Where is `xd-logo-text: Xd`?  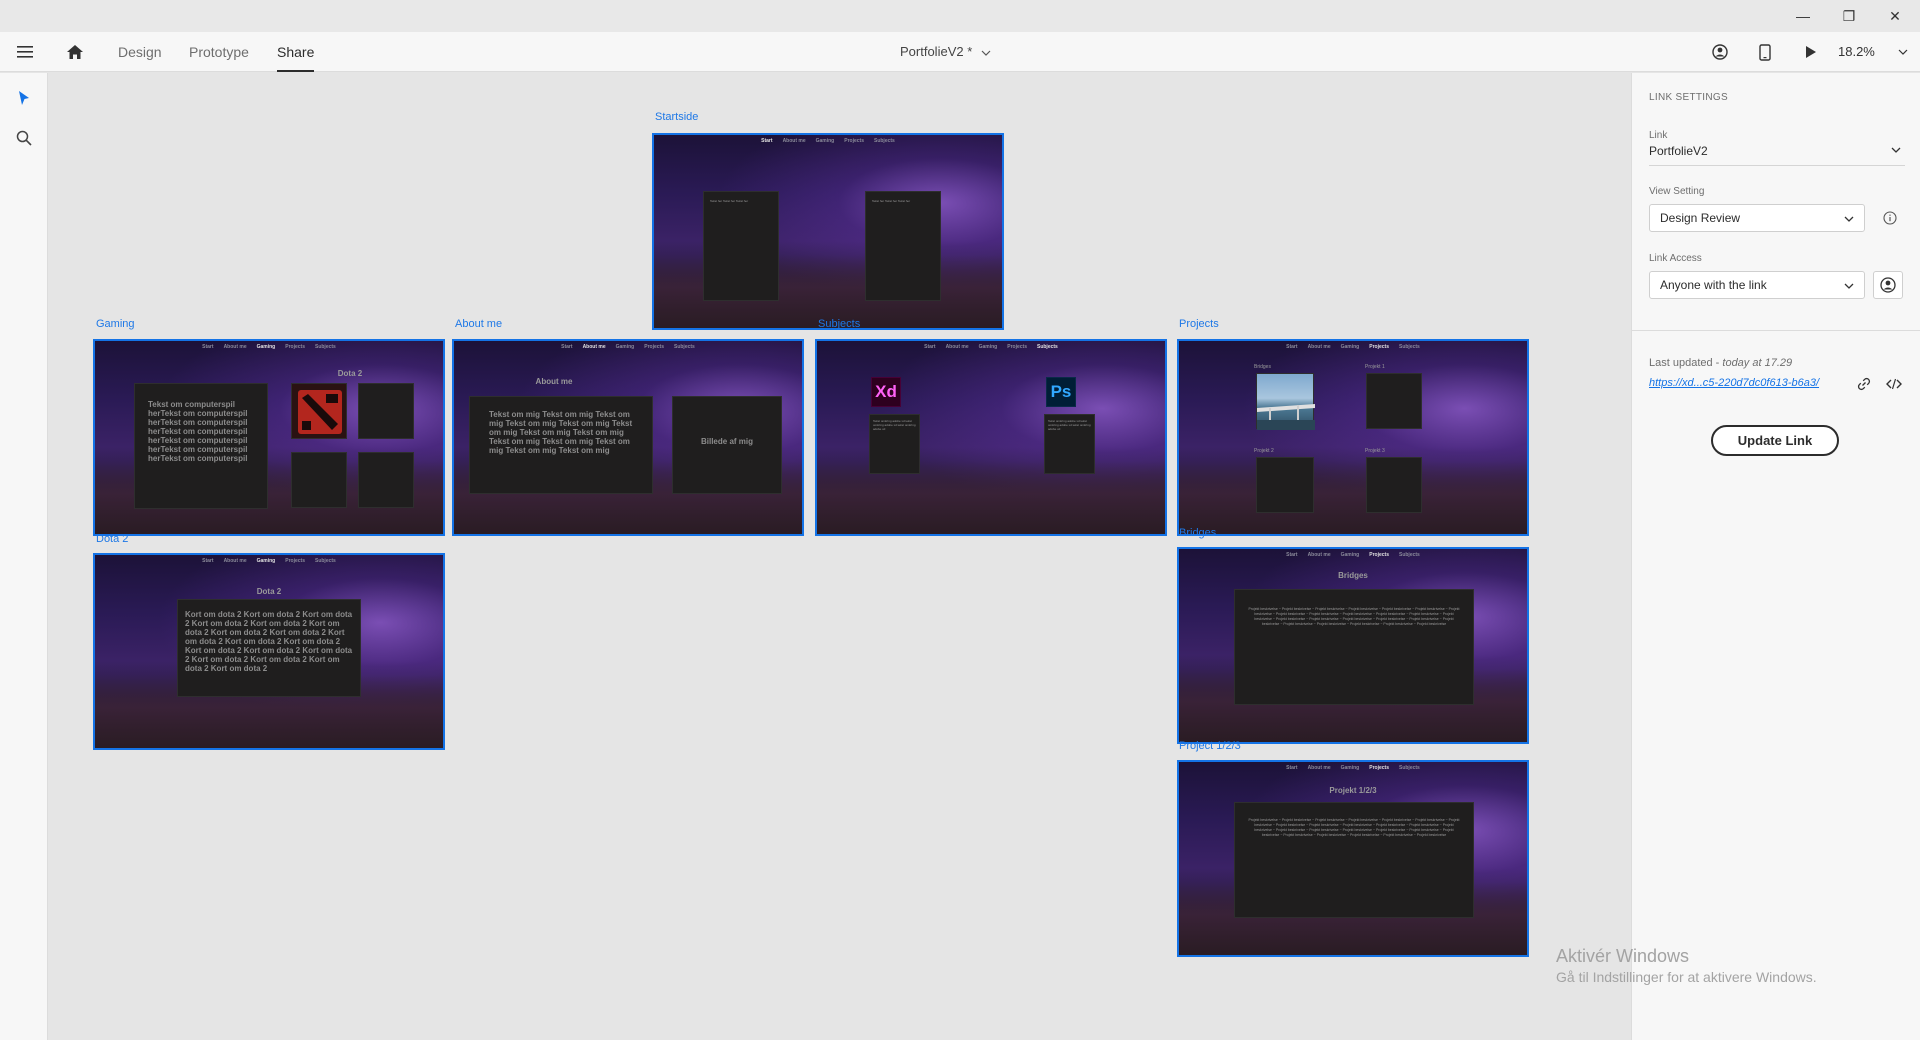 xd-logo-text: Xd is located at coordinates (886, 391).